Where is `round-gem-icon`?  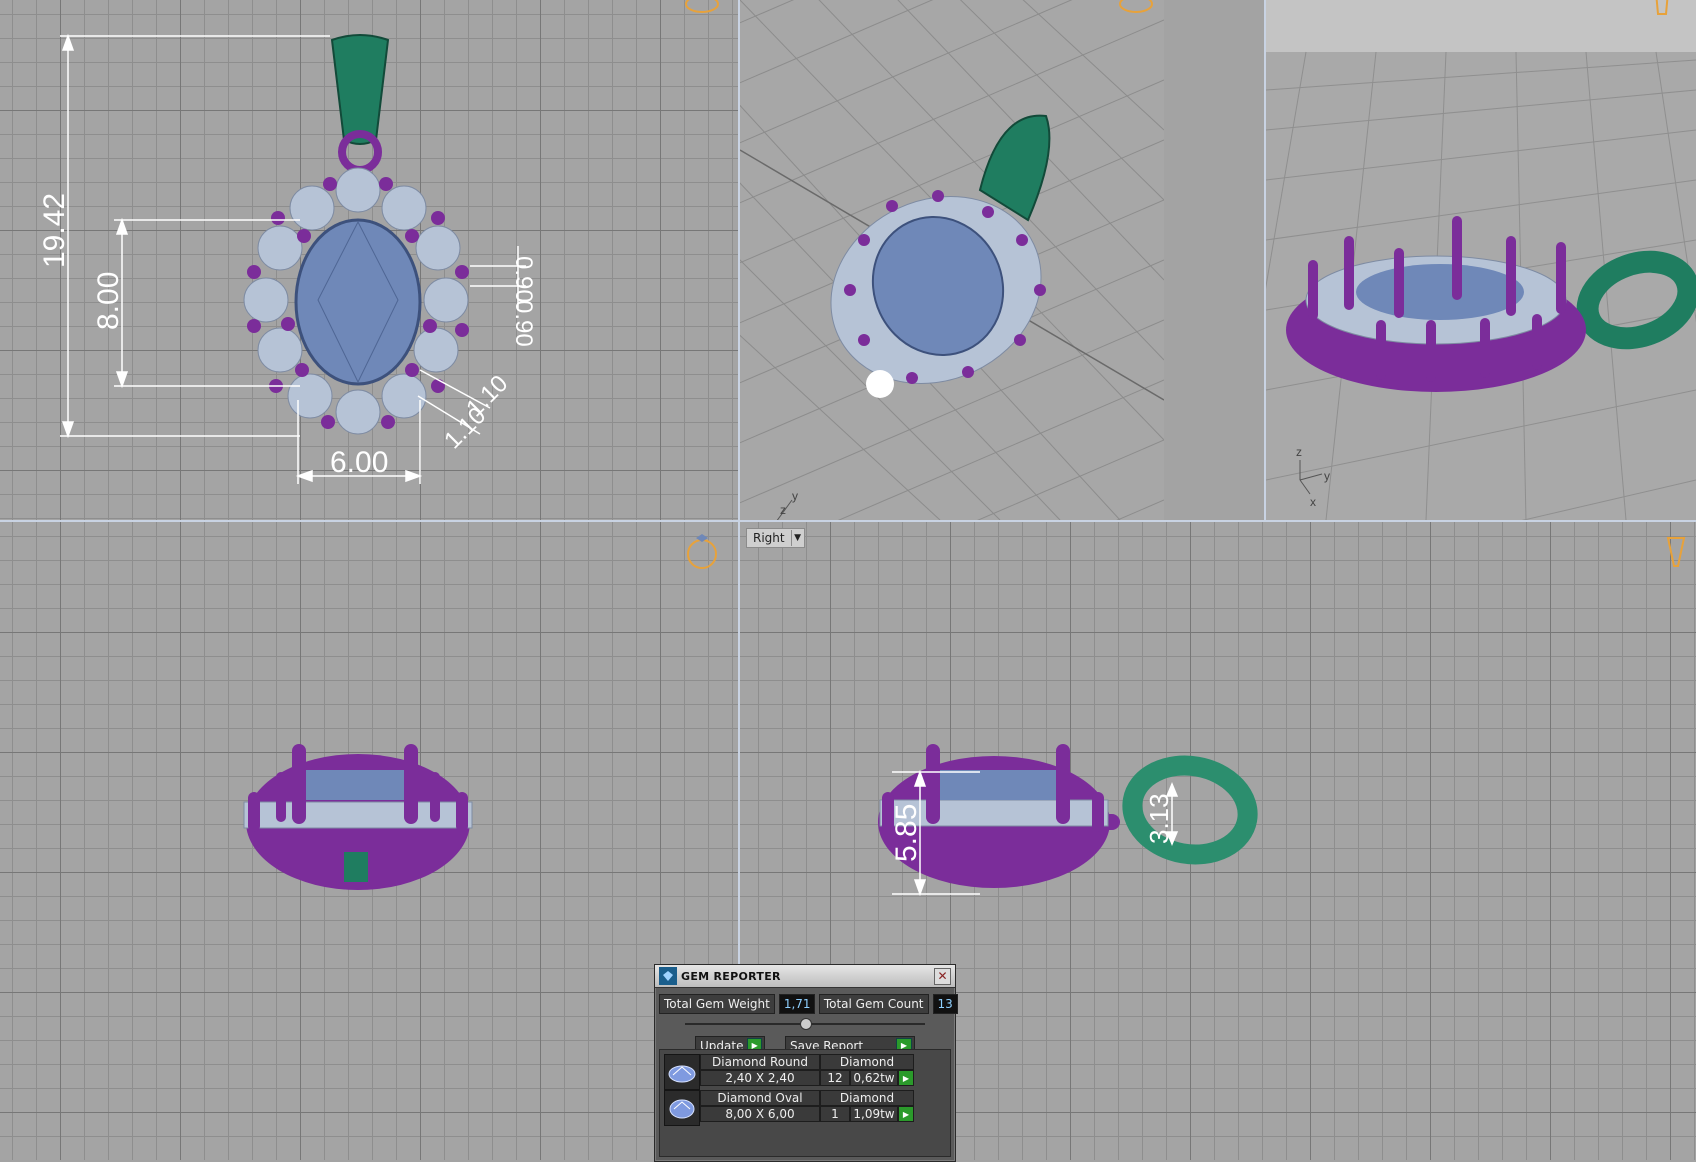 round-gem-icon is located at coordinates (682, 1072).